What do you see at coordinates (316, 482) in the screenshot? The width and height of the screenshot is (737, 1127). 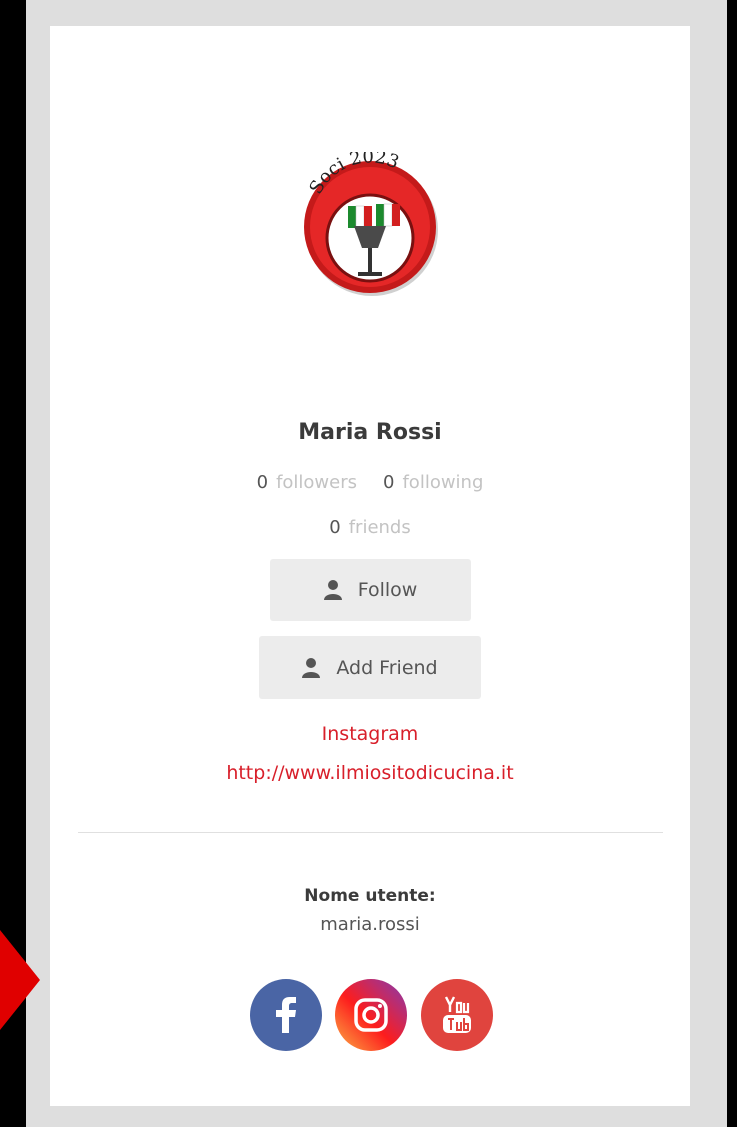 I see `followers-label: followers` at bounding box center [316, 482].